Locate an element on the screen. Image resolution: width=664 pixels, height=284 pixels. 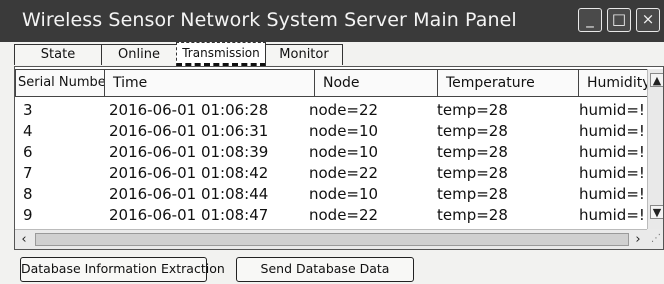
resize-grip-icon: ⋰ is located at coordinates (655, 239).